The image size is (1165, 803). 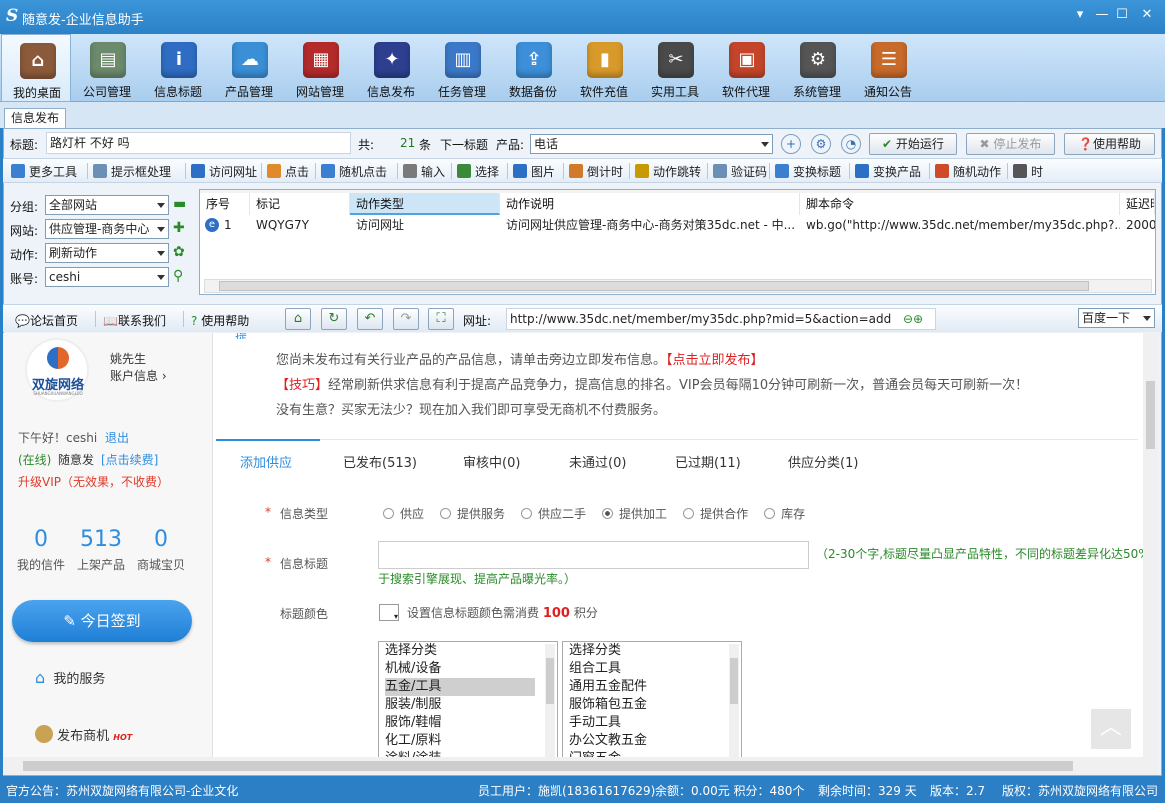 What do you see at coordinates (334, 319) in the screenshot?
I see `refresh-button: ↻` at bounding box center [334, 319].